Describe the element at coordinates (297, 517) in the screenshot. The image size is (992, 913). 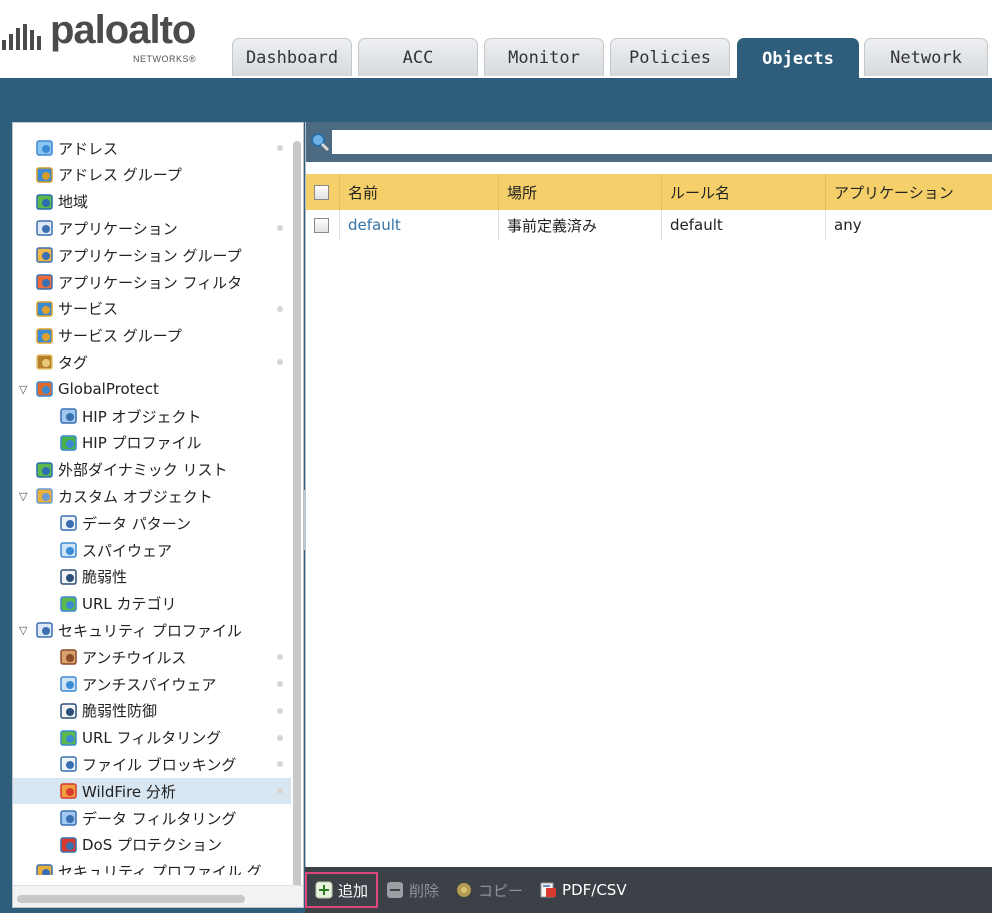
I see `tree-vertical-scrollbar` at that location.